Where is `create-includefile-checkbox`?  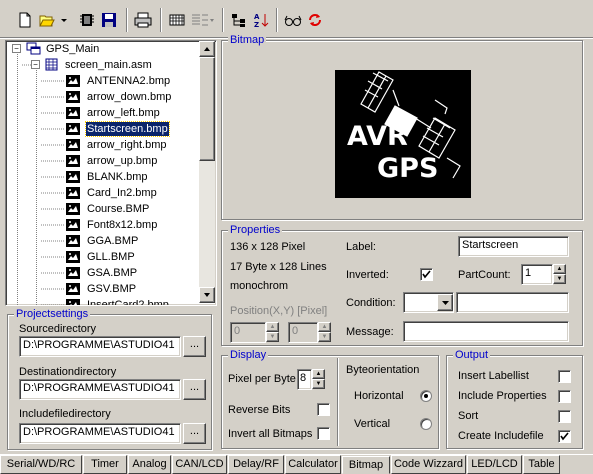
create-includefile-checkbox is located at coordinates (564, 436).